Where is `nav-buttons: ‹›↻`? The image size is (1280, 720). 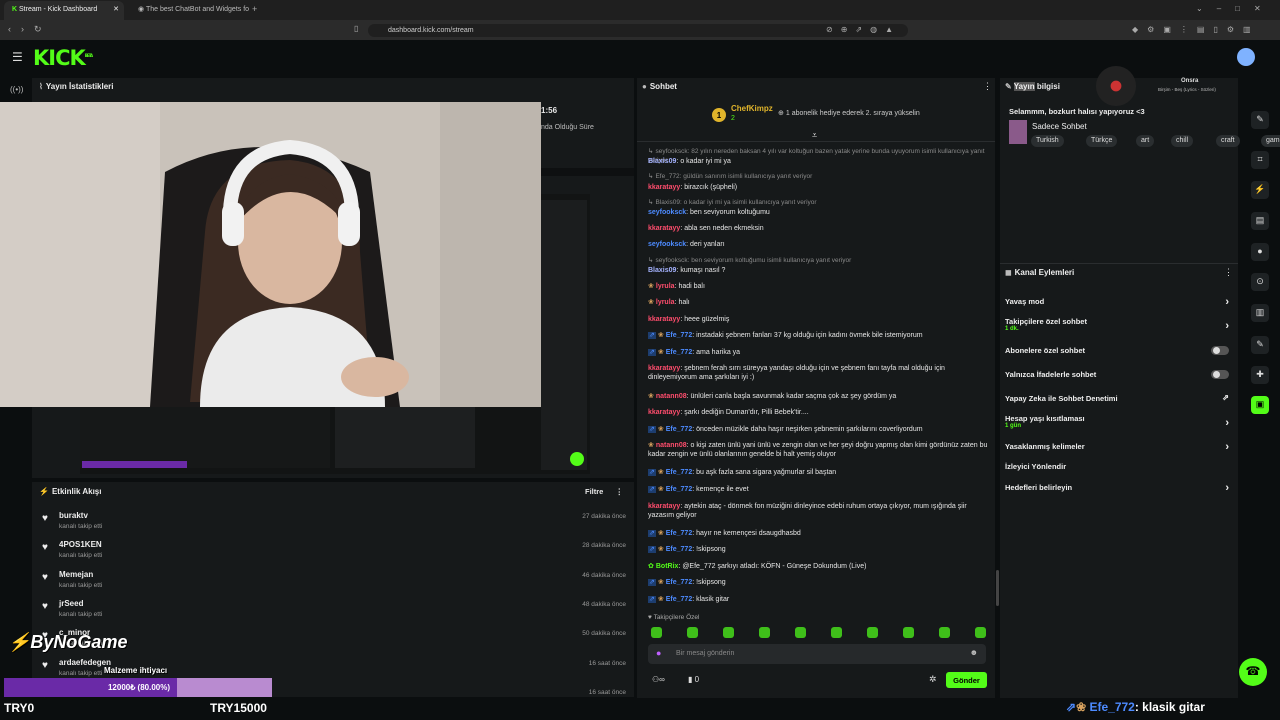
nav-buttons: ‹›↻ is located at coordinates (30, 29).